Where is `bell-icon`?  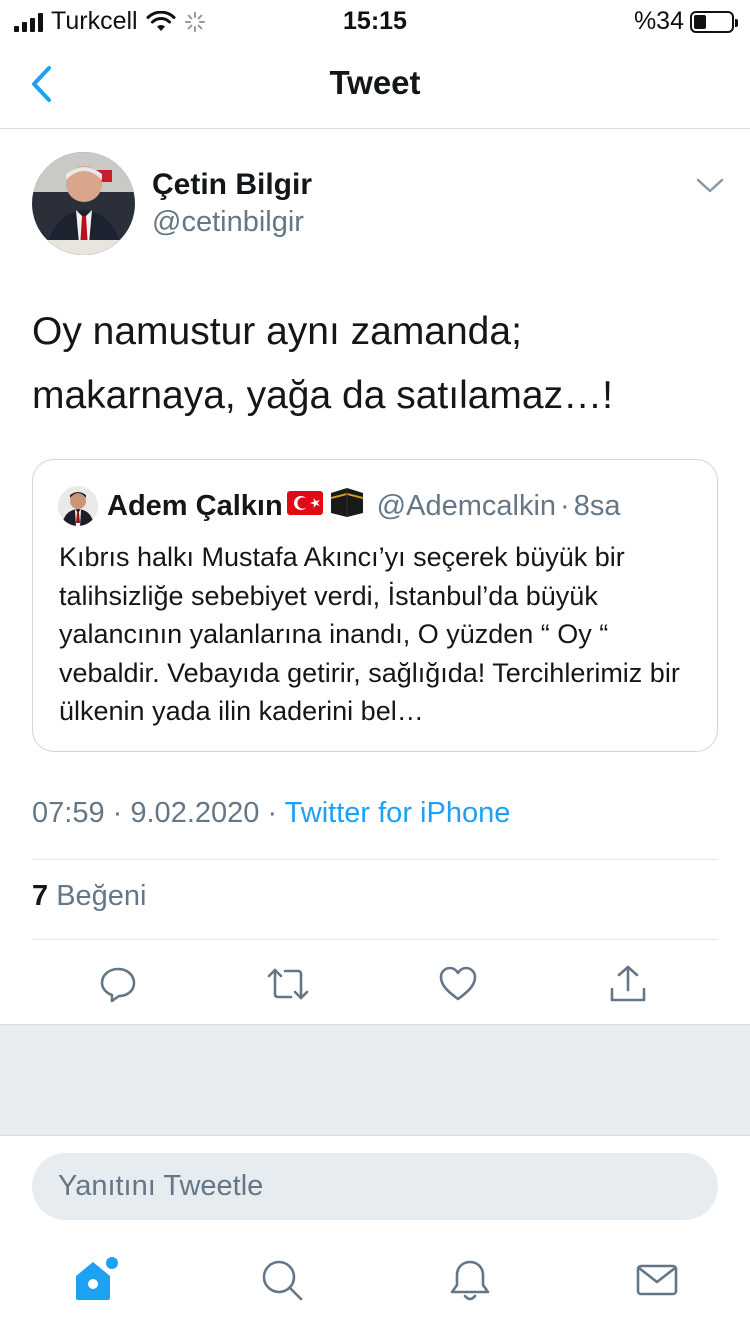
bell-icon is located at coordinates (470, 1280).